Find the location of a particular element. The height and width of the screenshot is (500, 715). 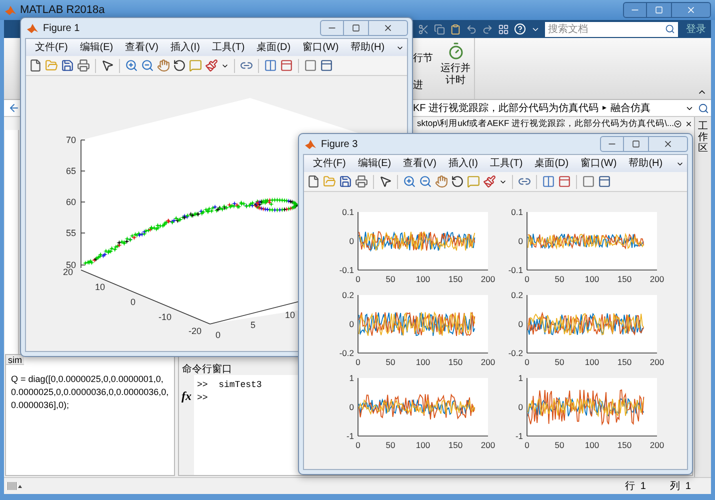

help-icon is located at coordinates (520, 29).